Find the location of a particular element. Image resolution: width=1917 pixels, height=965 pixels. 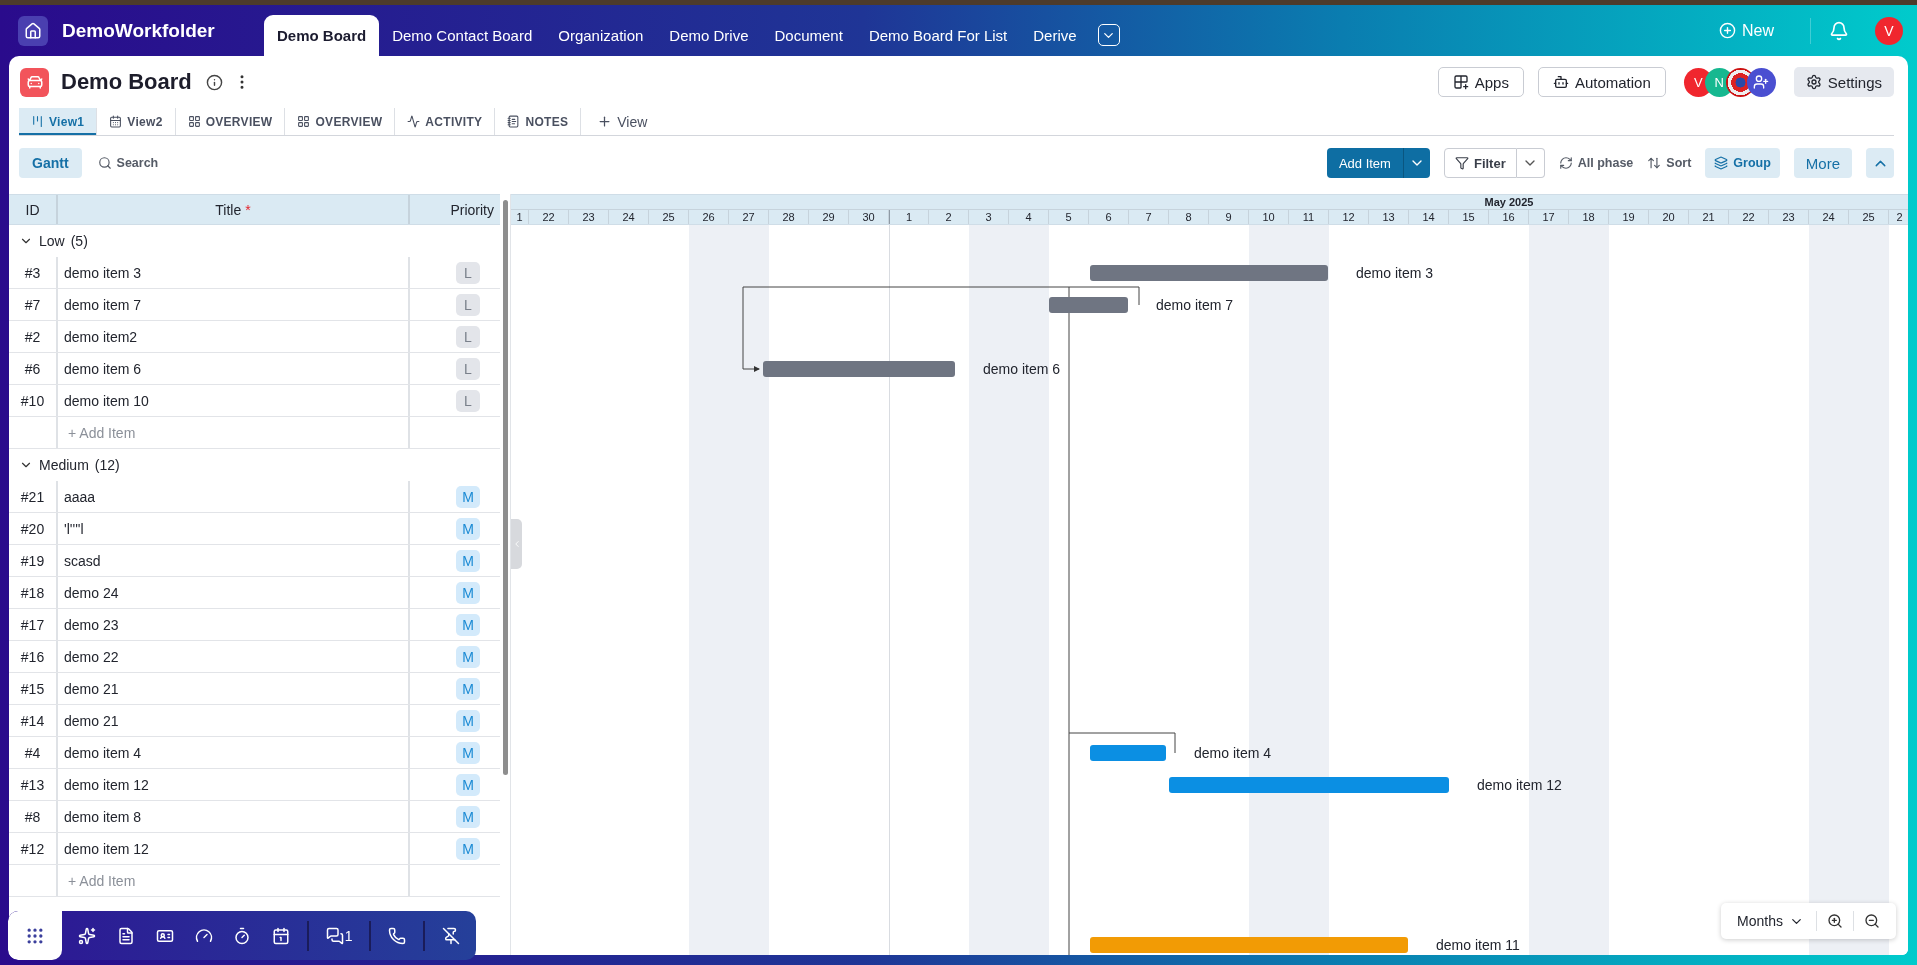

item-title: demo item 3 is located at coordinates (103, 272).